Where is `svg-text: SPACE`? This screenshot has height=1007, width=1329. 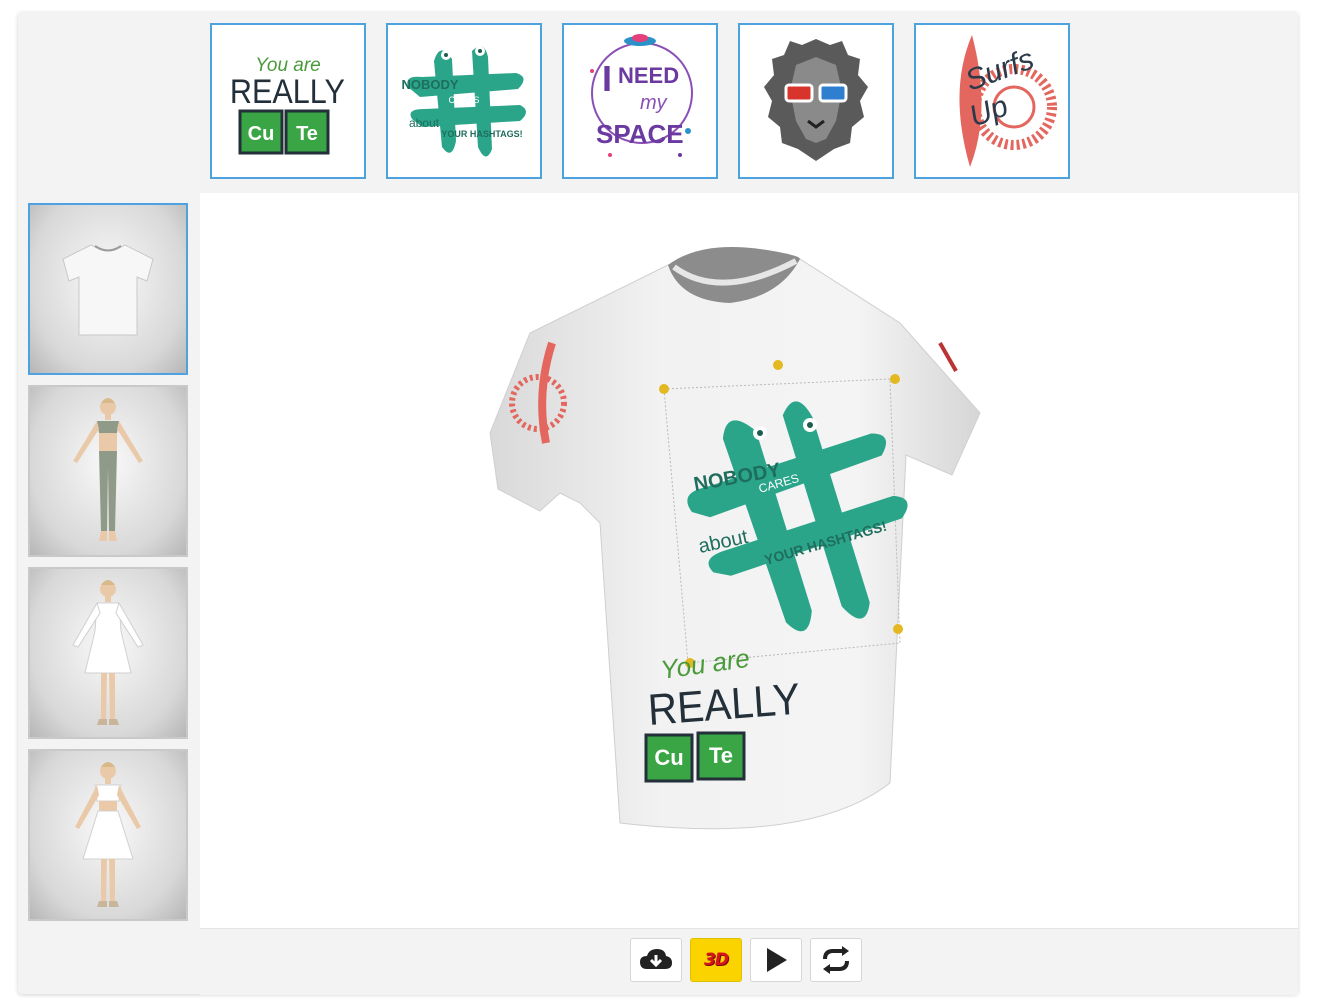
svg-text: SPACE is located at coordinates (640, 134).